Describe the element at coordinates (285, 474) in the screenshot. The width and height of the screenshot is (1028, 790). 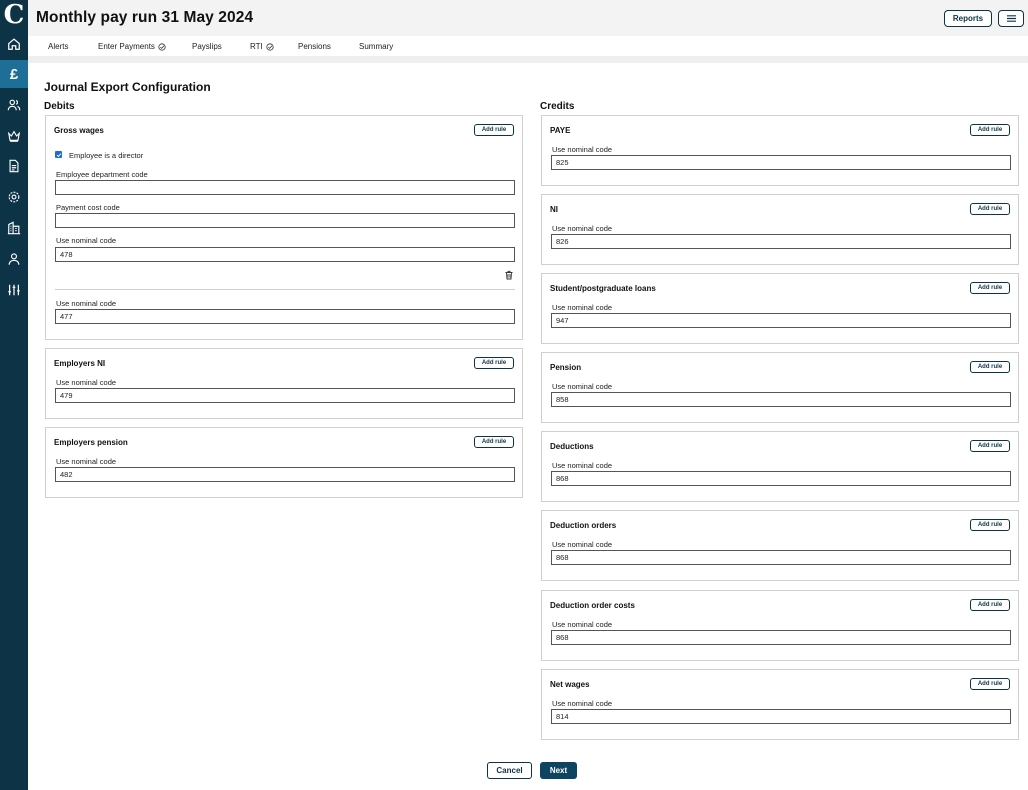
I see `nominal-code-input: 482` at that location.